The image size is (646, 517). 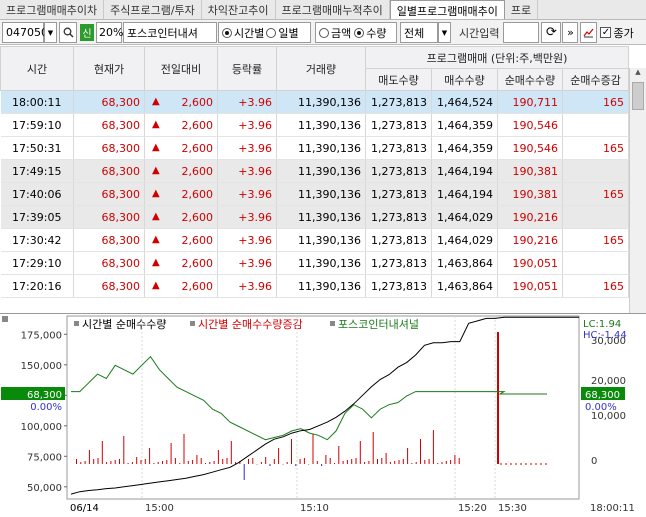 What do you see at coordinates (46, 407) in the screenshot?
I see `price-pct-left: 0.00%` at bounding box center [46, 407].